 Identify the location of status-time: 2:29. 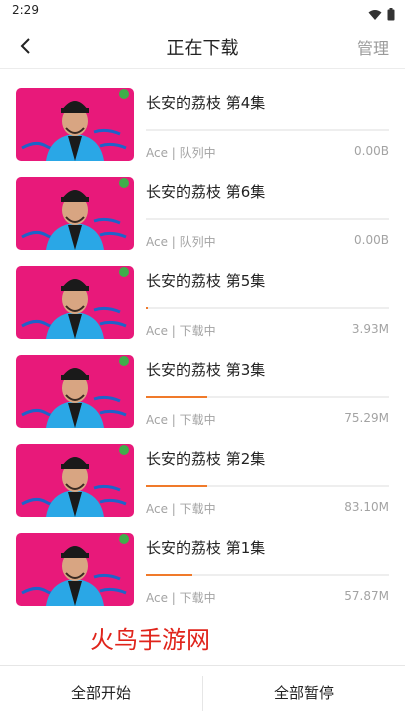
(25, 10).